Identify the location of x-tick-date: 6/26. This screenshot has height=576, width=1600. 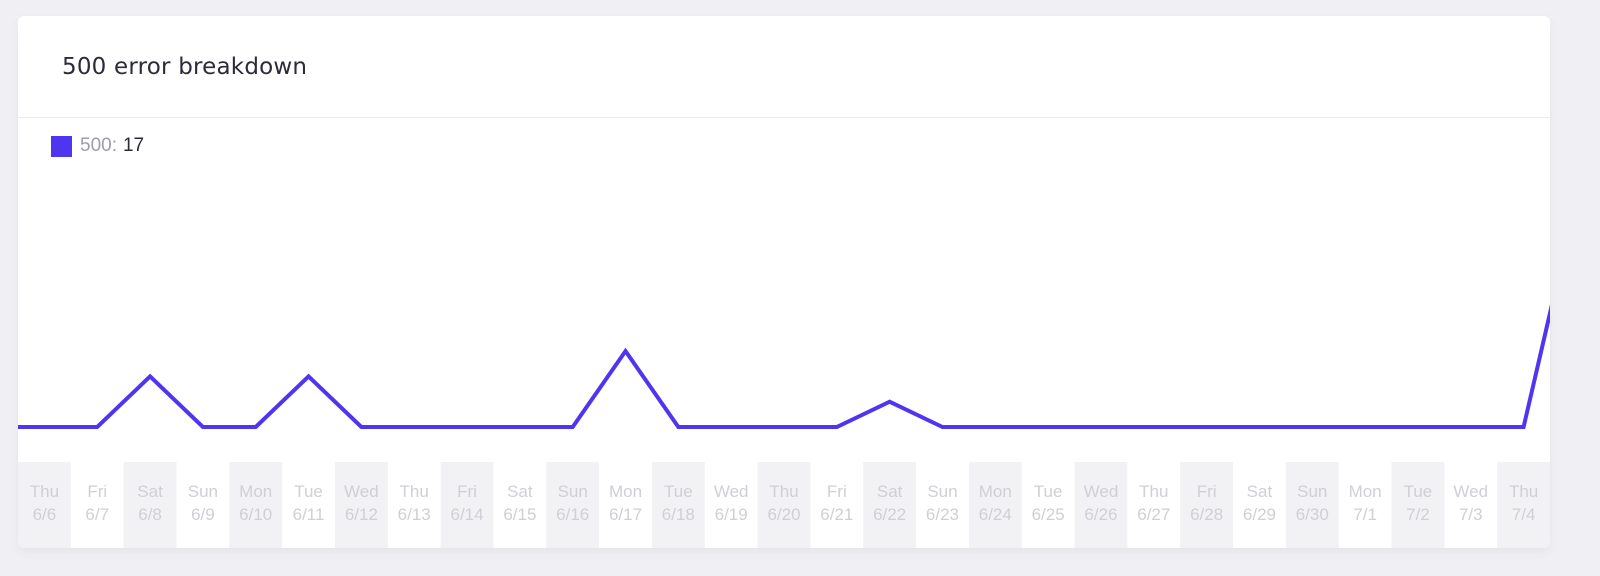
(1100, 514).